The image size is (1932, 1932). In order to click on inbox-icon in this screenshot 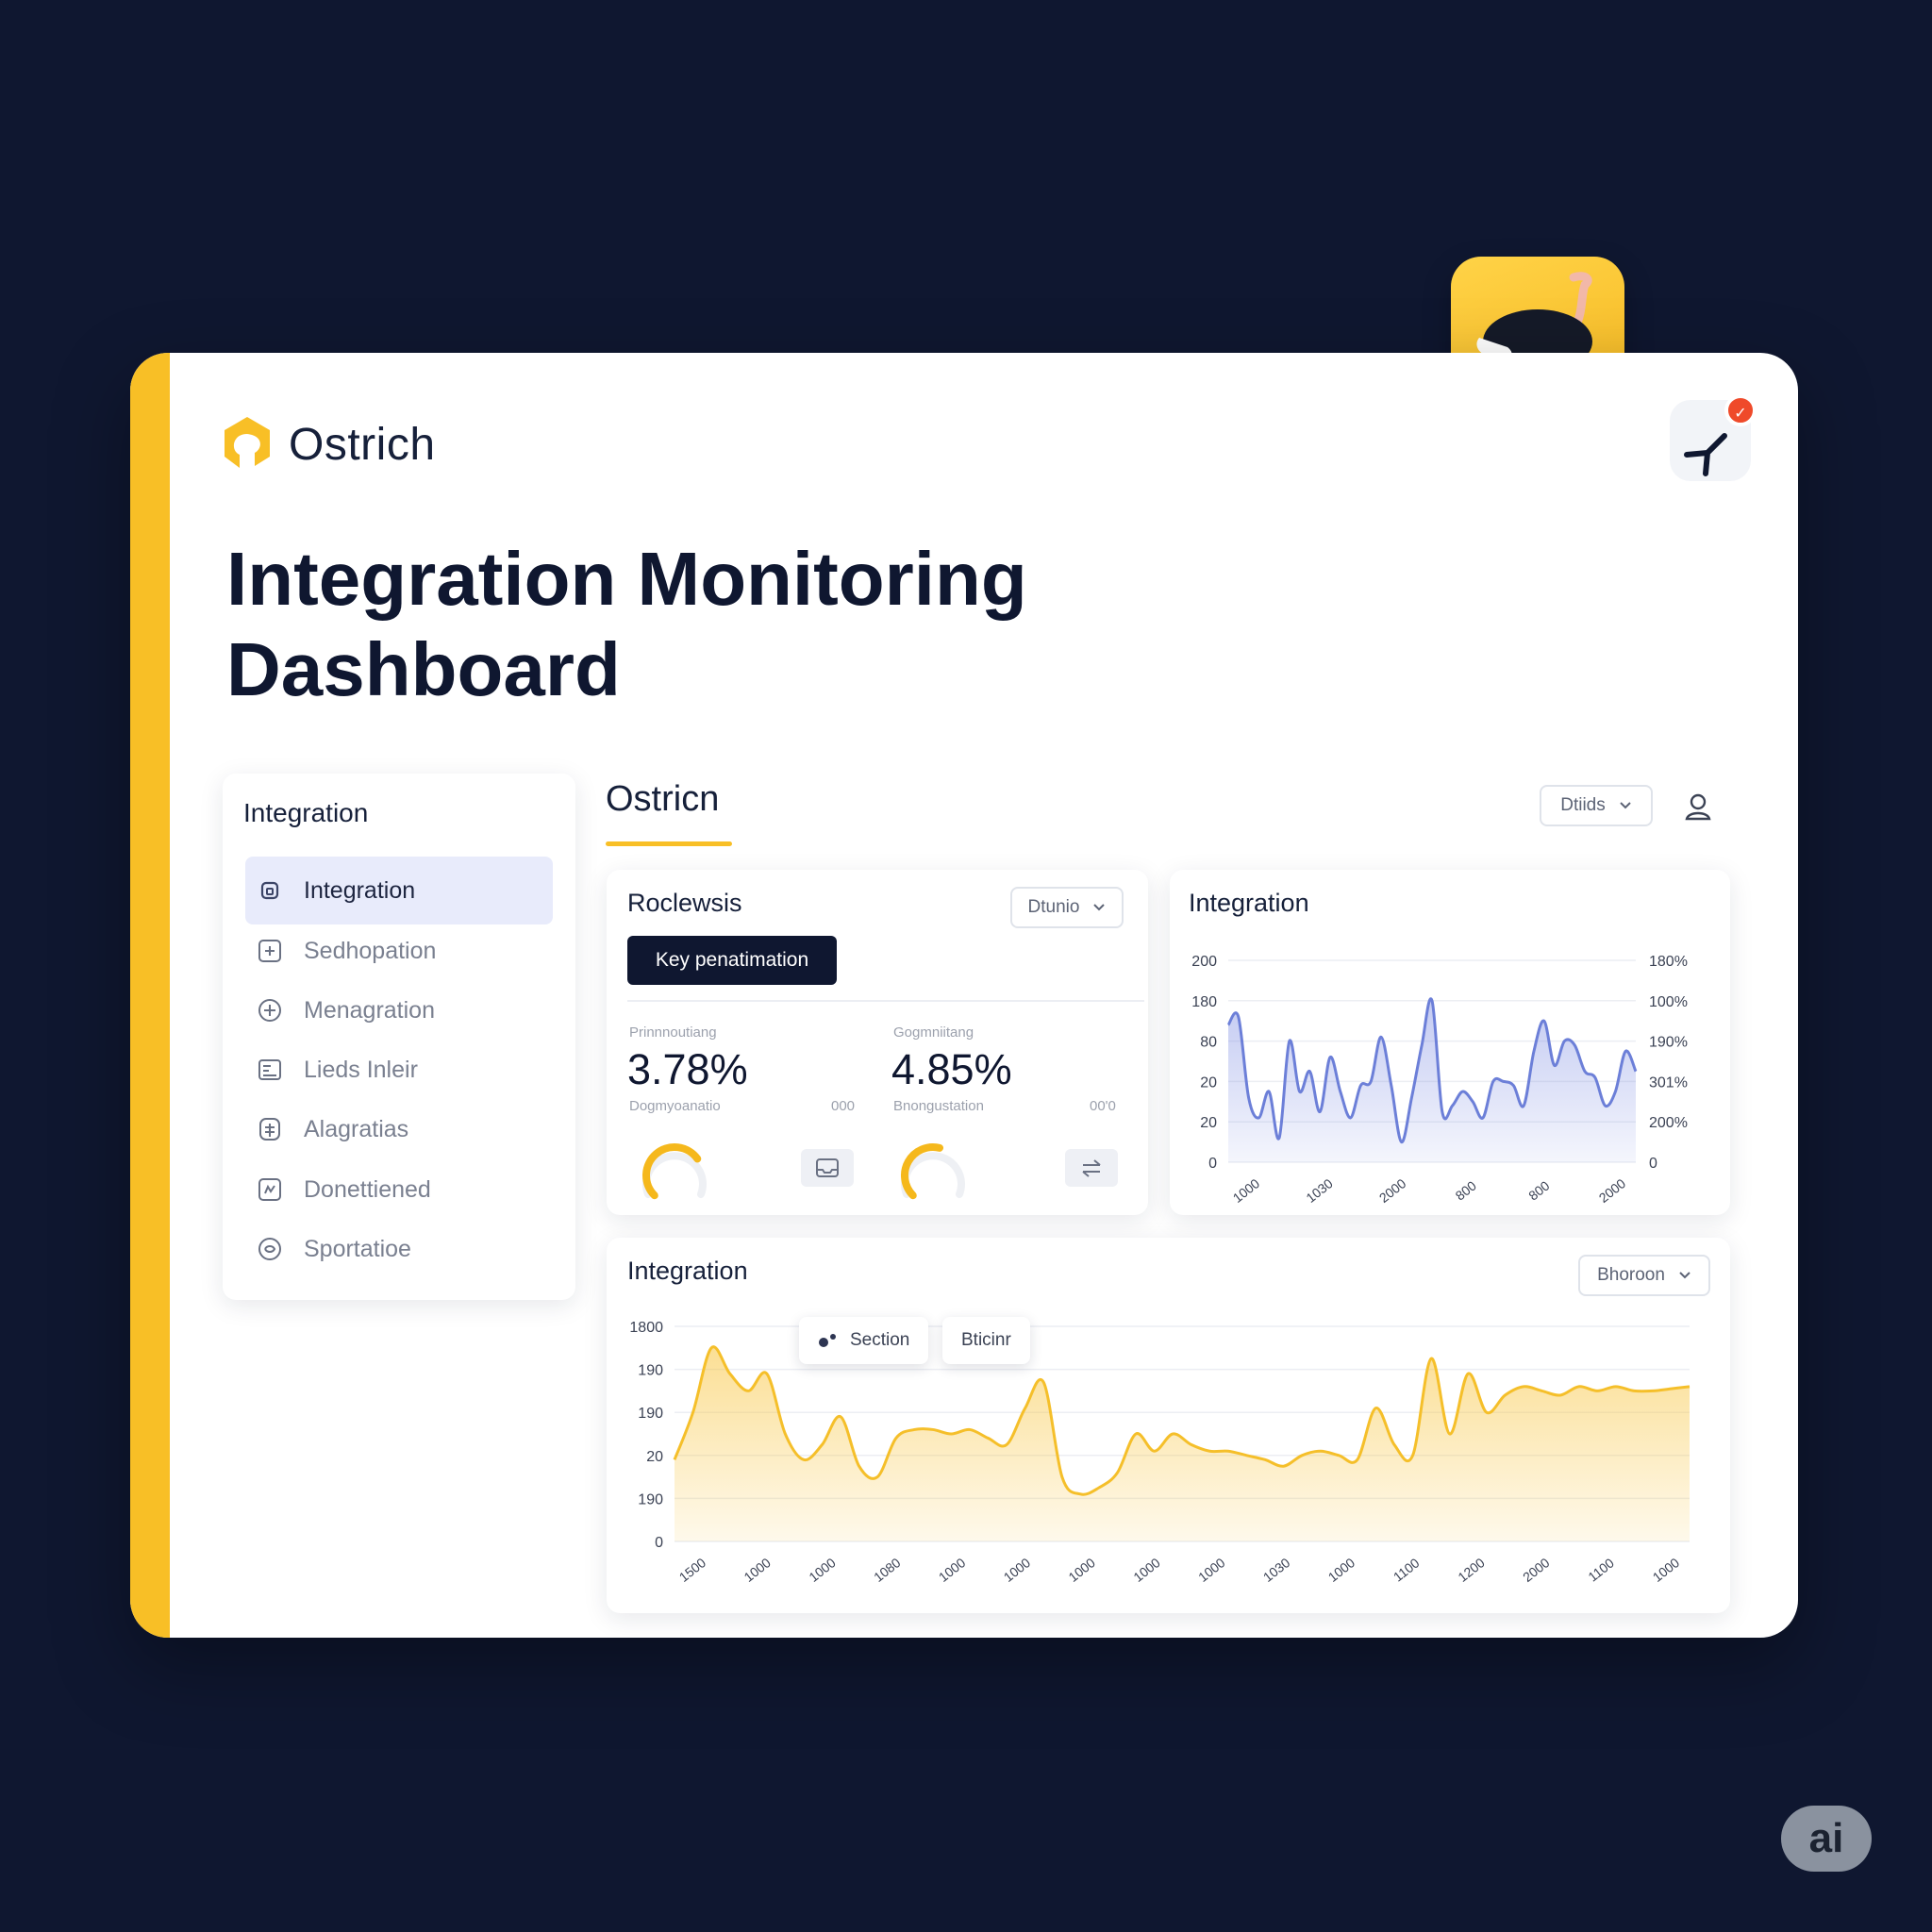, I will do `click(828, 1167)`.